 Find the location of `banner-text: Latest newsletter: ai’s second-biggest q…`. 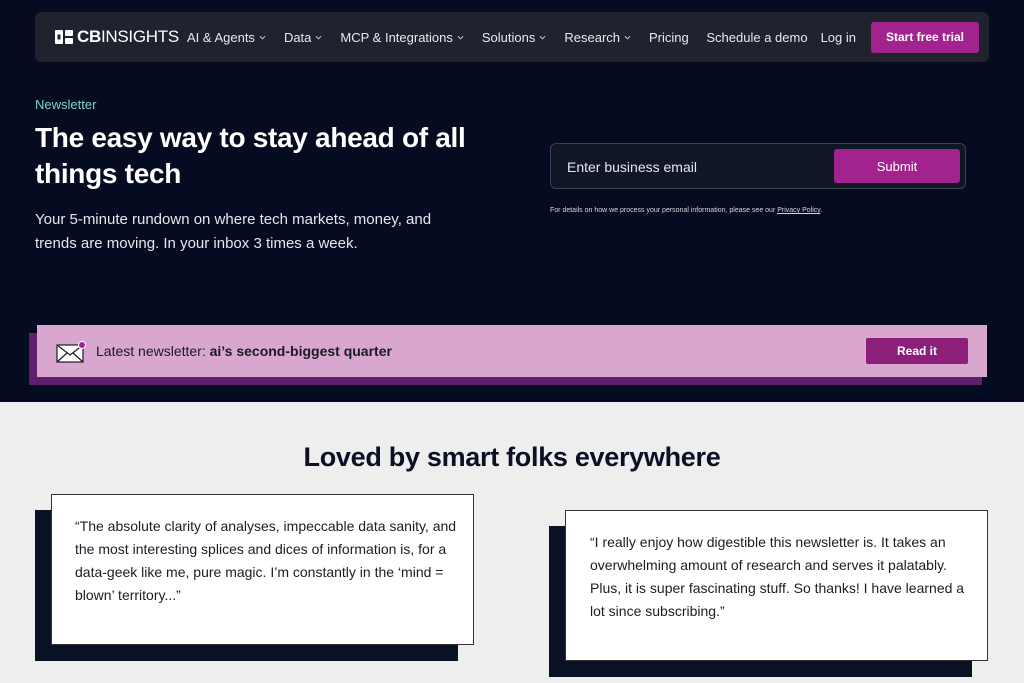

banner-text: Latest newsletter: ai’s second-biggest q… is located at coordinates (244, 351).